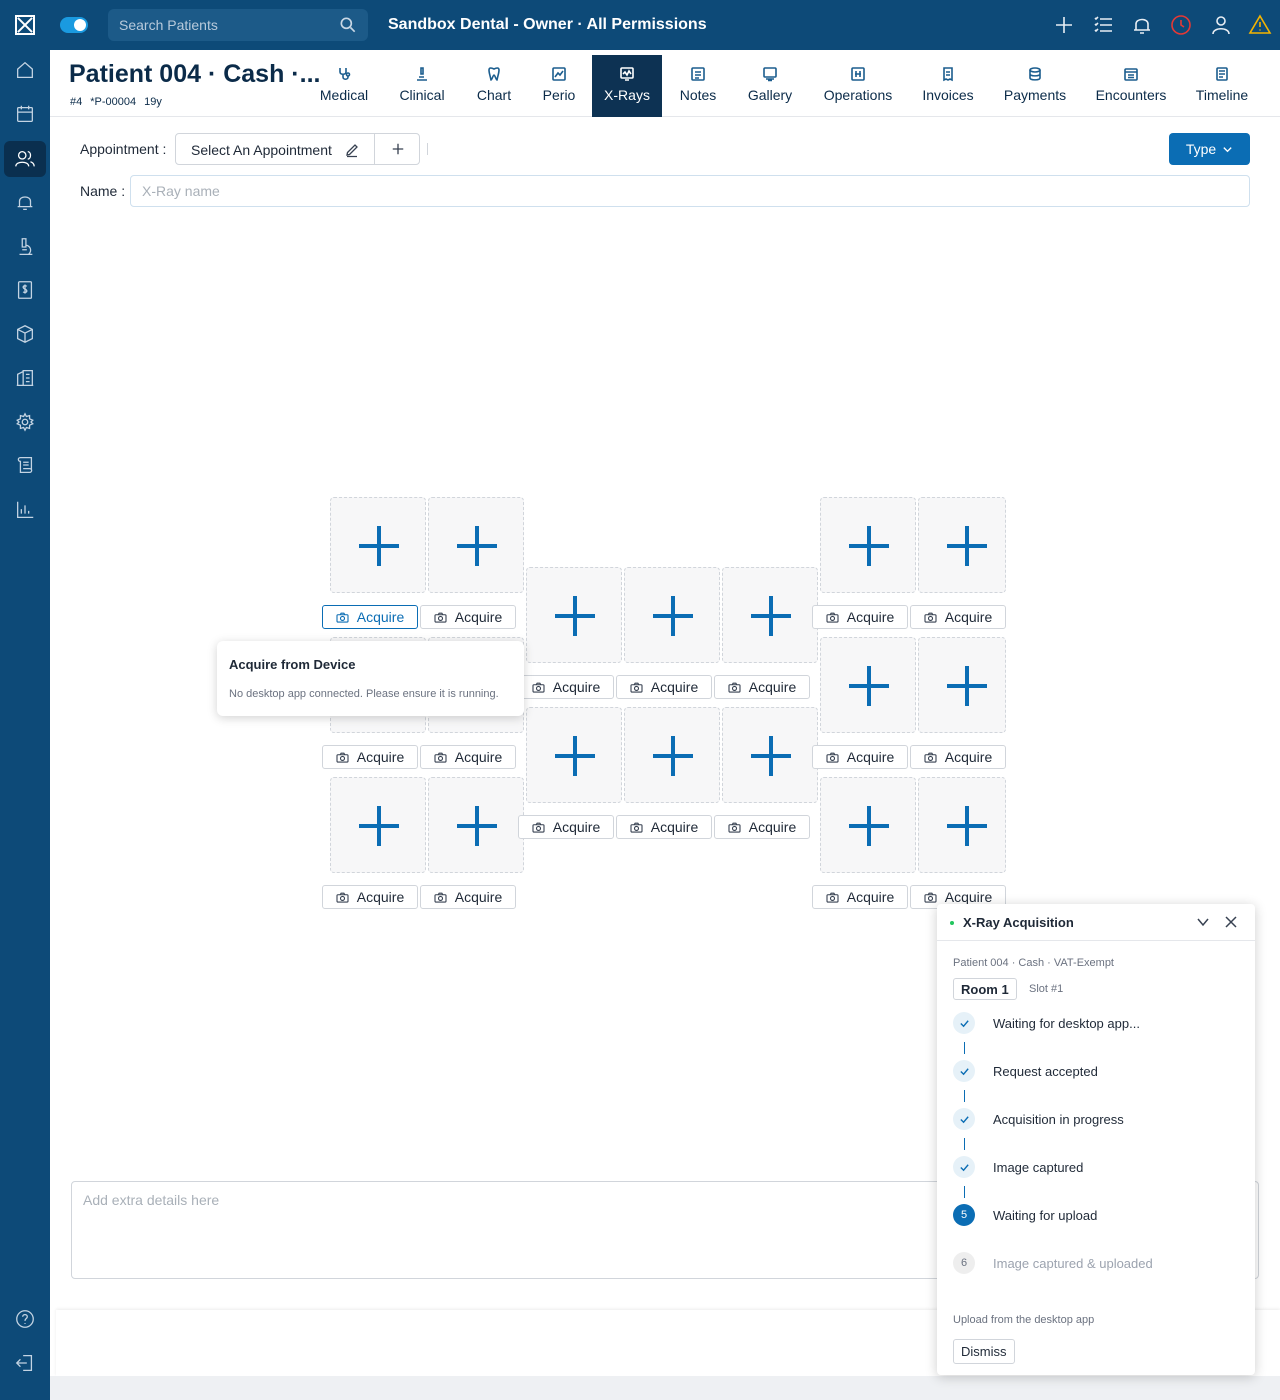 The image size is (1280, 1400). What do you see at coordinates (559, 86) in the screenshot?
I see `tab-perio: Perio` at bounding box center [559, 86].